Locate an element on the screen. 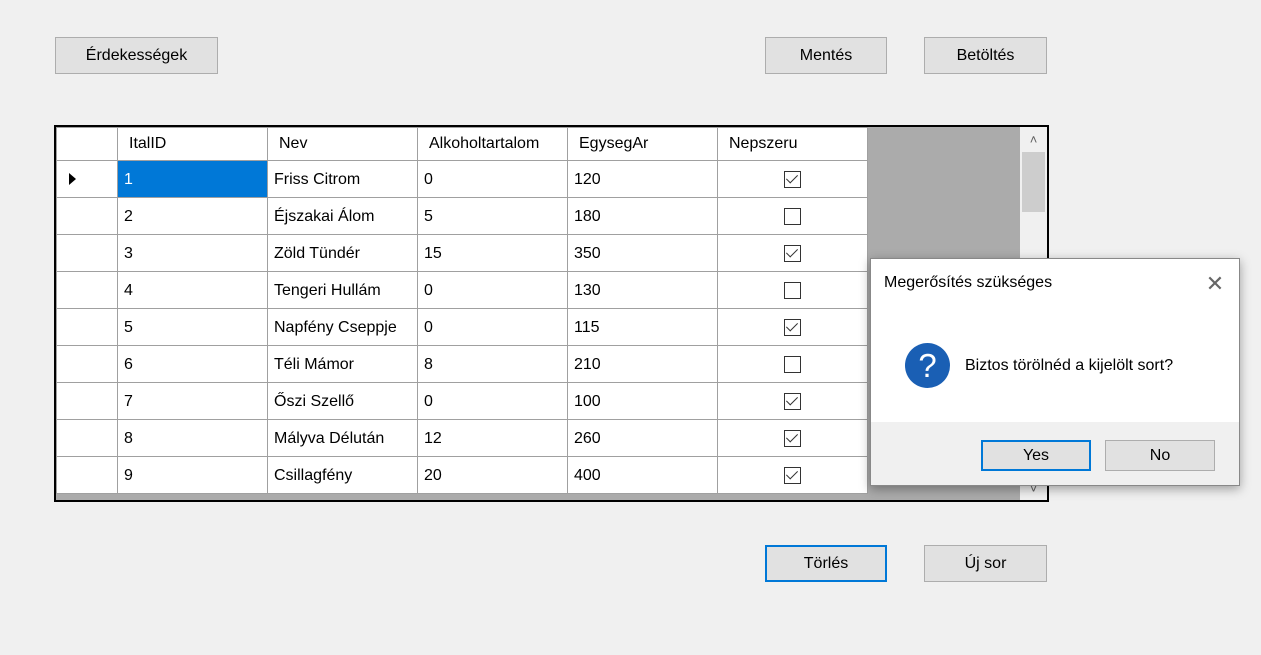 This screenshot has width=1261, height=655. cell-alkoholtartalom: 20 is located at coordinates (492, 475).